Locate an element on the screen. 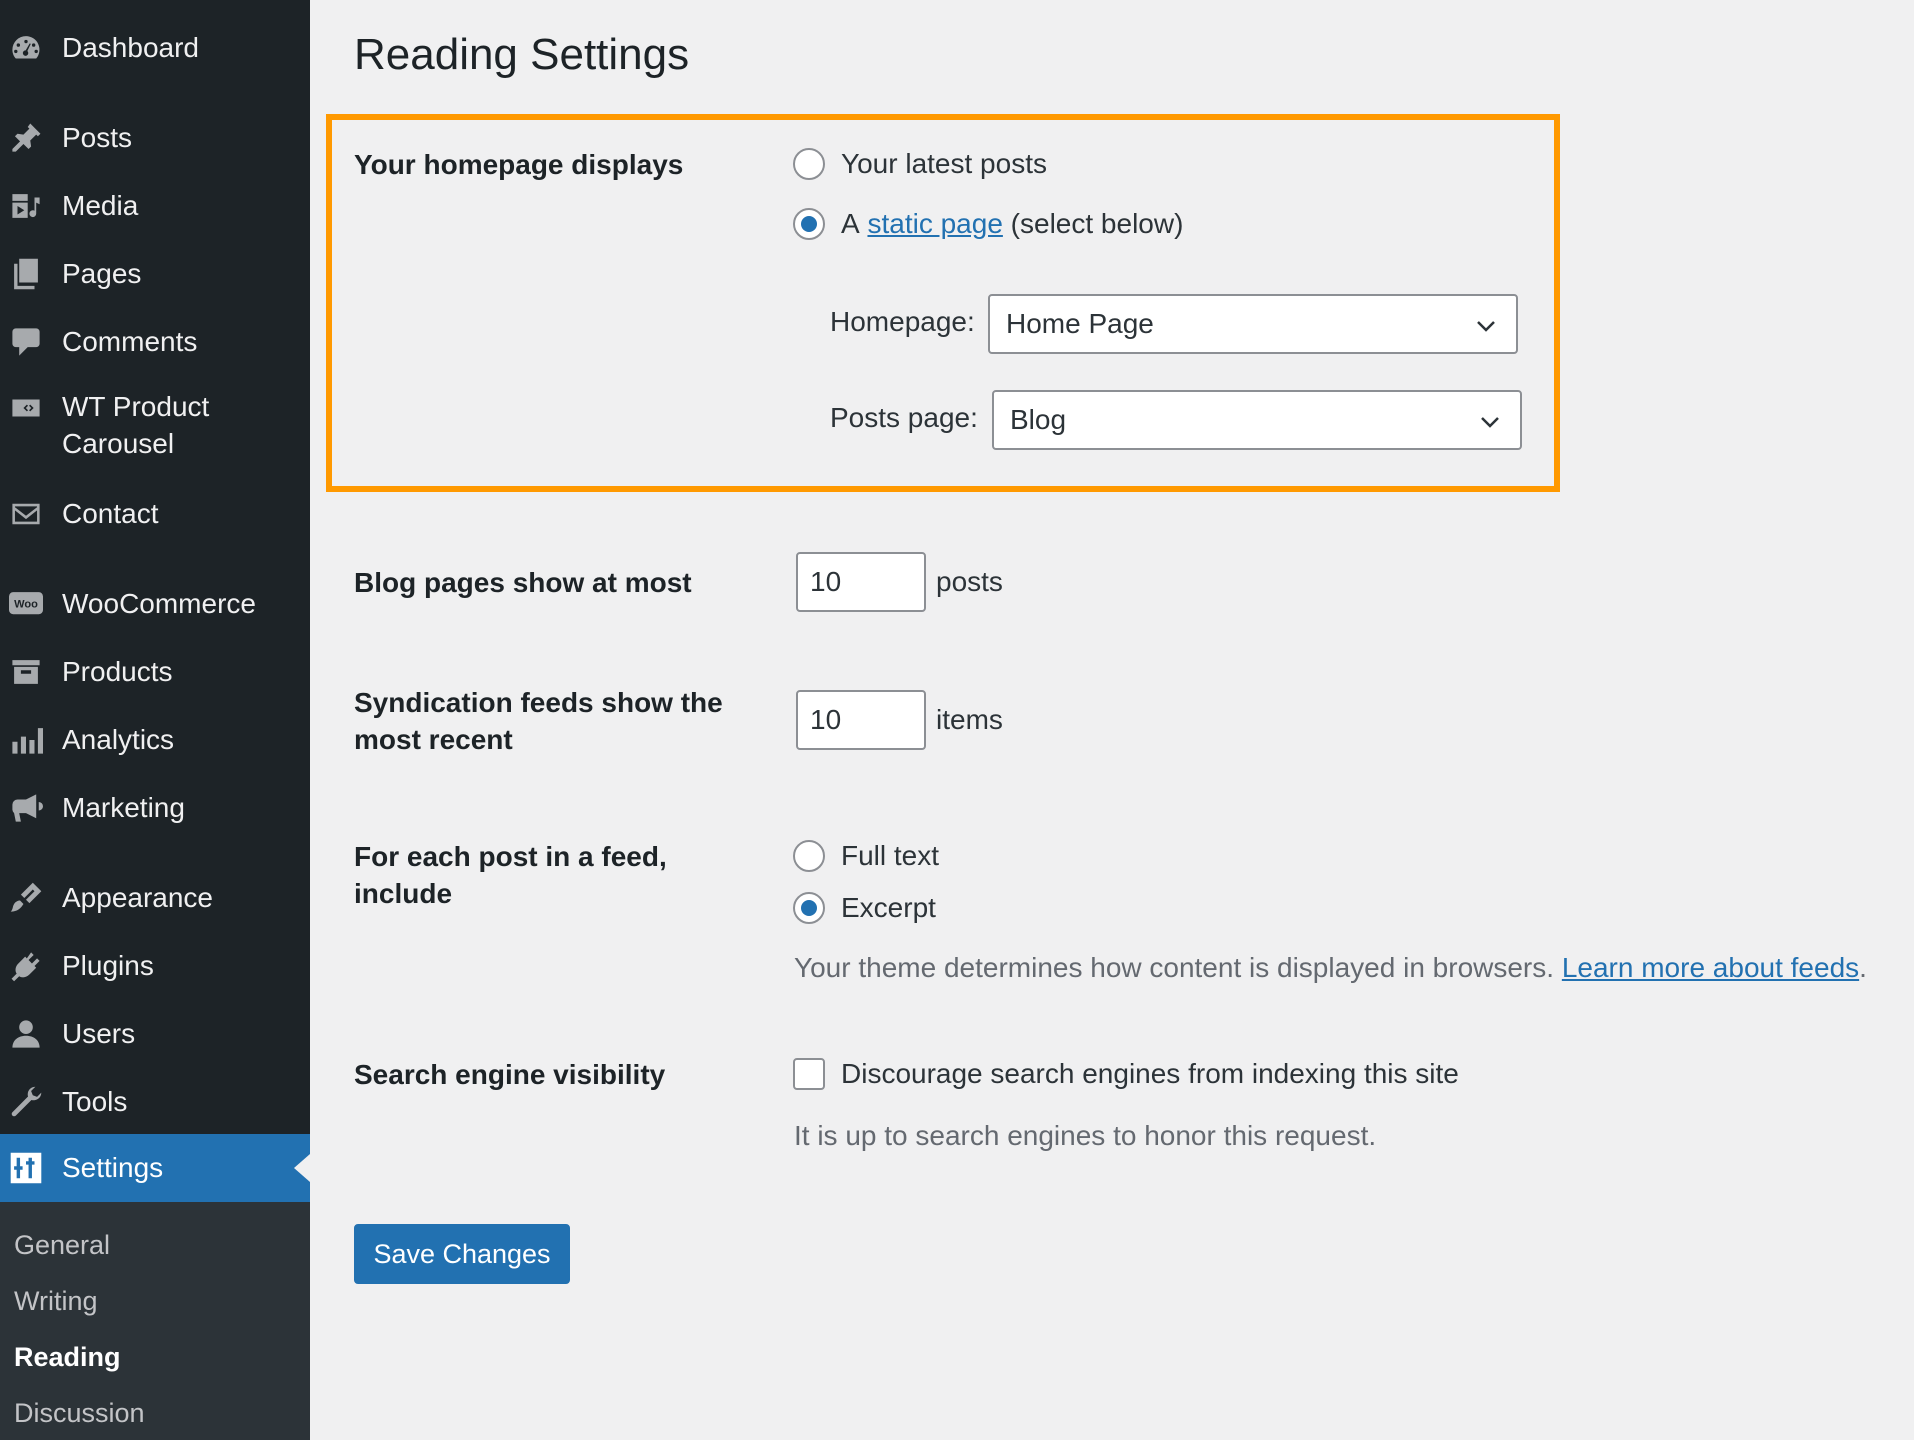 This screenshot has width=1914, height=1440. posts-page-select: Blog is located at coordinates (1257, 420).